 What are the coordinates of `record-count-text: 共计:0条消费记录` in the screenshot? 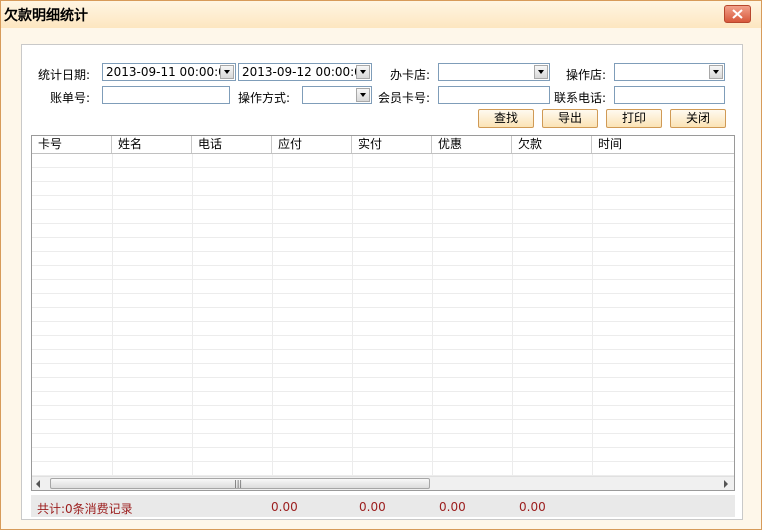 It's located at (85, 509).